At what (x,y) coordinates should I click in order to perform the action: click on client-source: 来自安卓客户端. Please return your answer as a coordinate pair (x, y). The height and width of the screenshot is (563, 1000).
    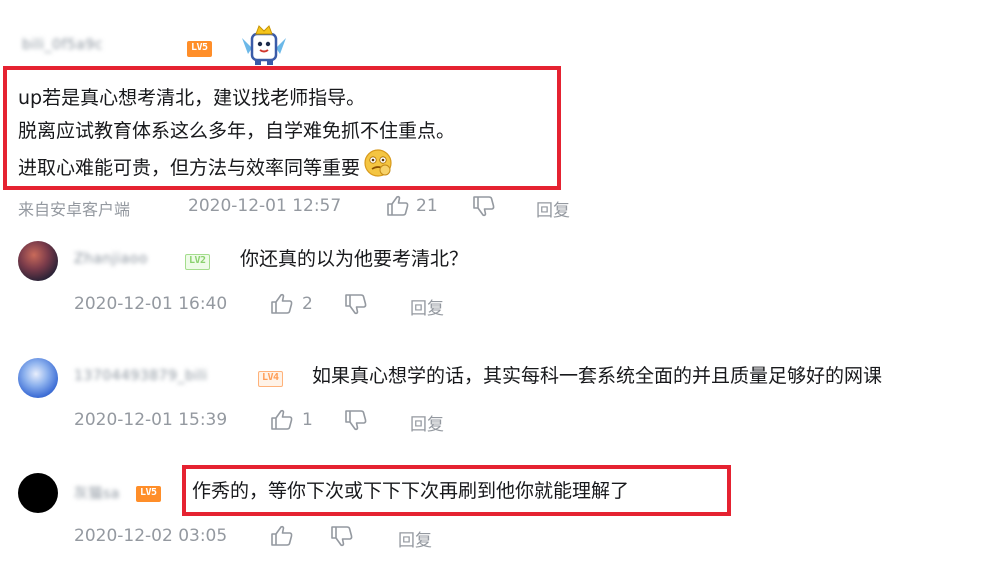
    Looking at the image, I should click on (74, 209).